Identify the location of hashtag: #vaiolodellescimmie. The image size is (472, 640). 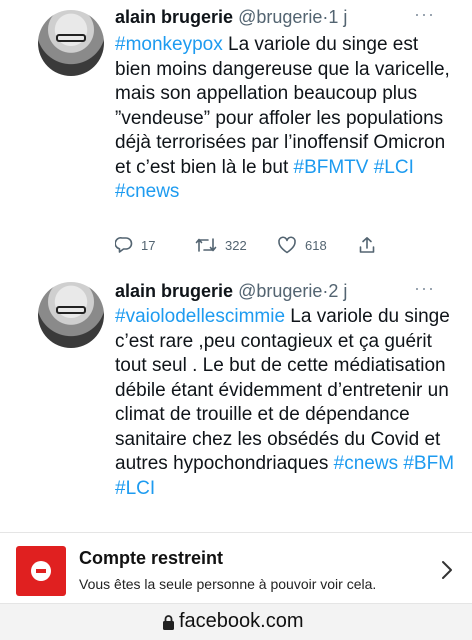
(200, 316).